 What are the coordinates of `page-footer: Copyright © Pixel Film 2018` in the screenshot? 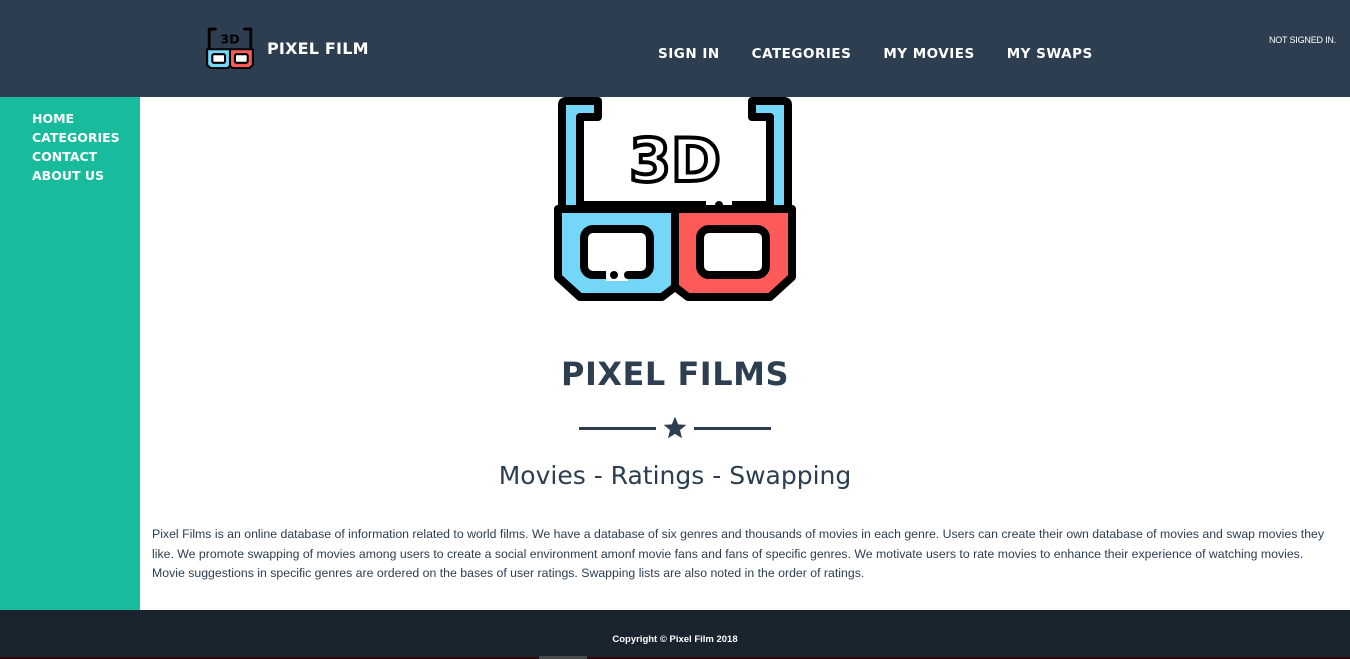 It's located at (675, 634).